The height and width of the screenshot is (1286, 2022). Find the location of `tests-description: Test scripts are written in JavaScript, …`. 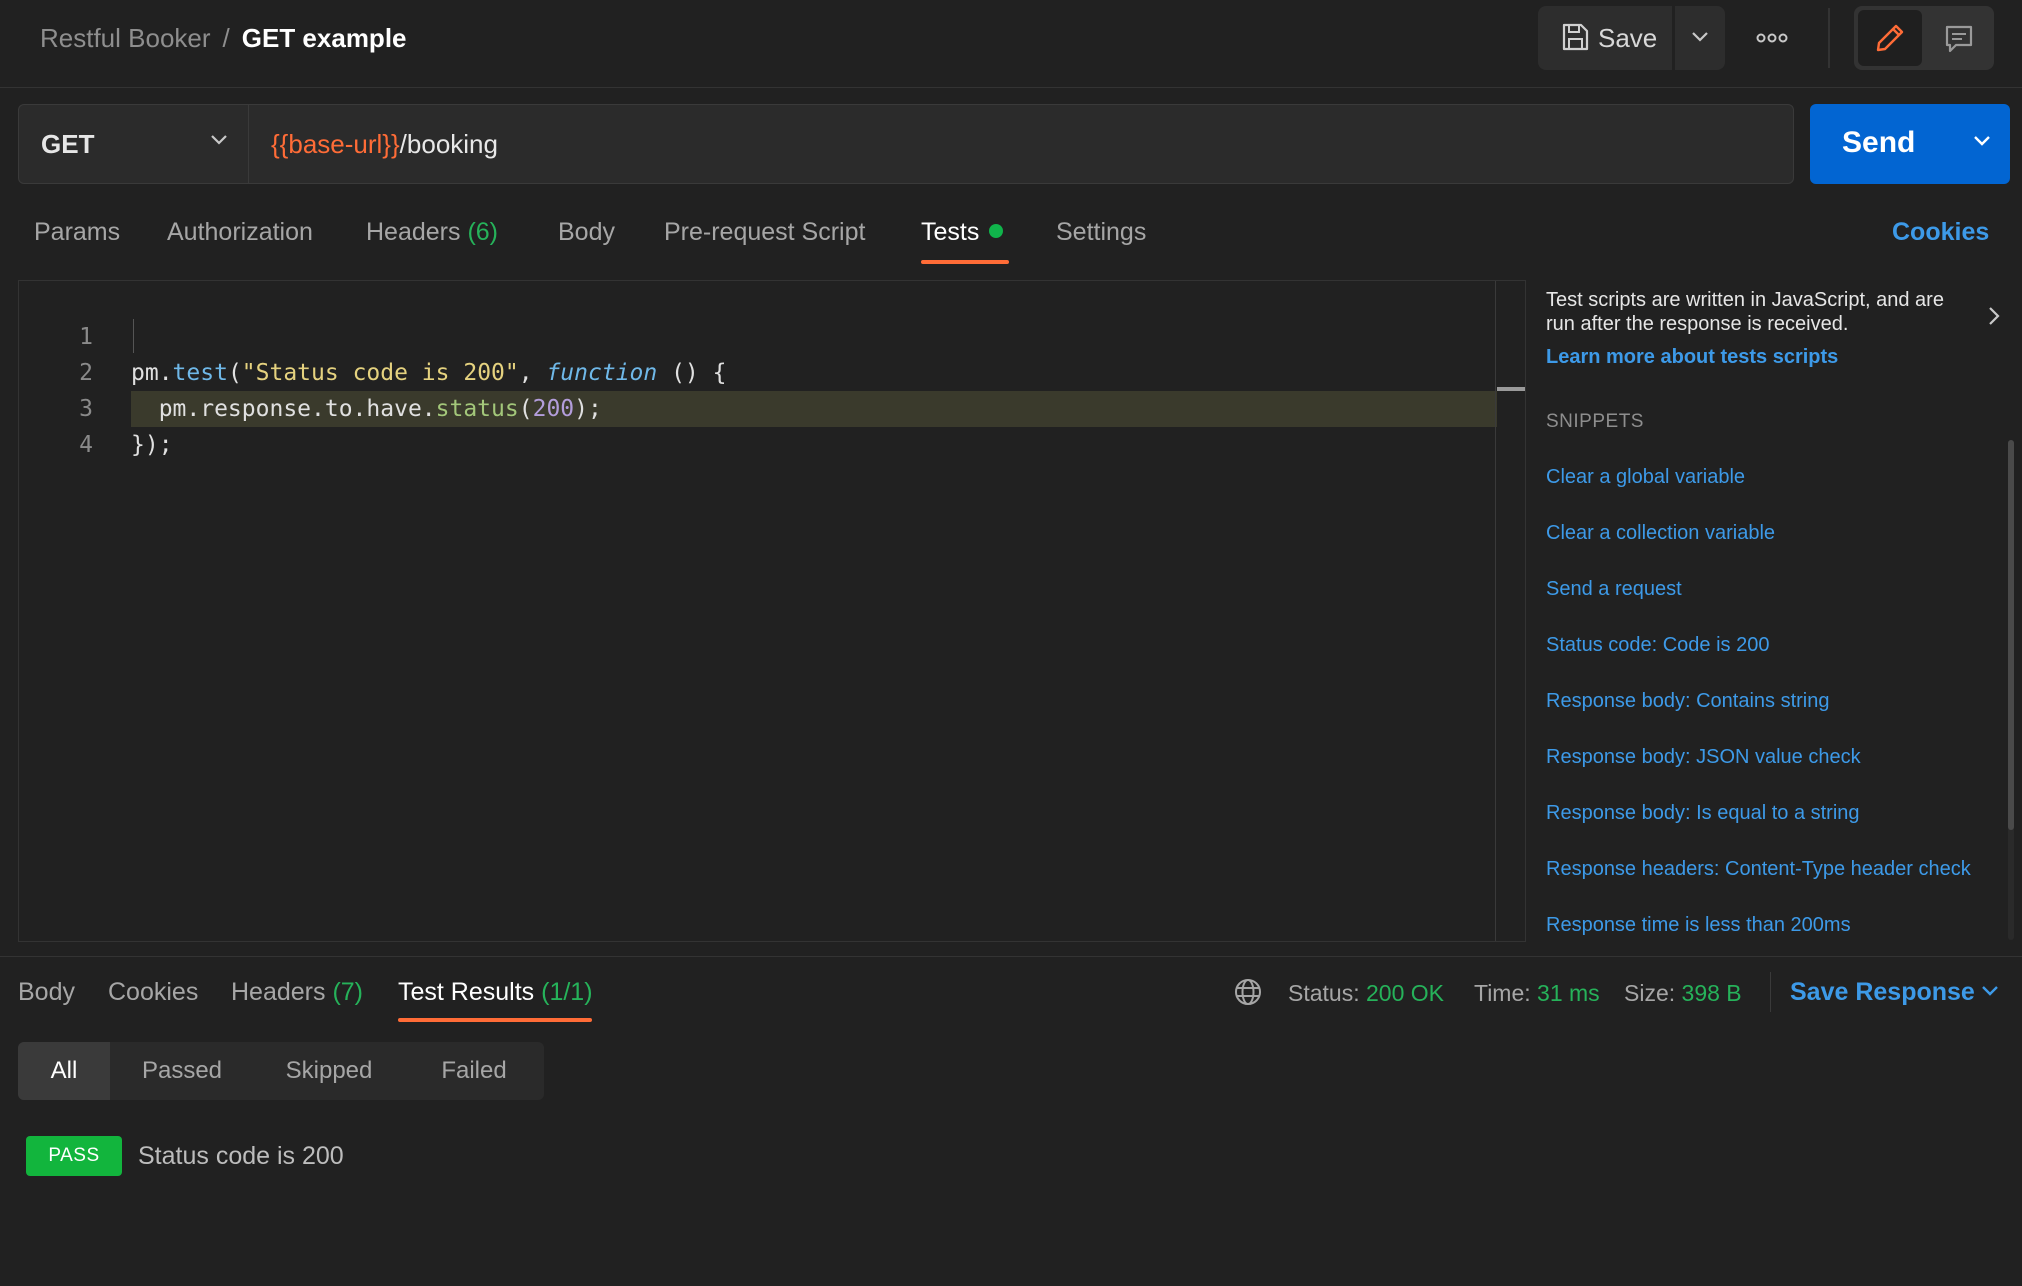

tests-description: Test scripts are written in JavaScript, … is located at coordinates (1745, 312).